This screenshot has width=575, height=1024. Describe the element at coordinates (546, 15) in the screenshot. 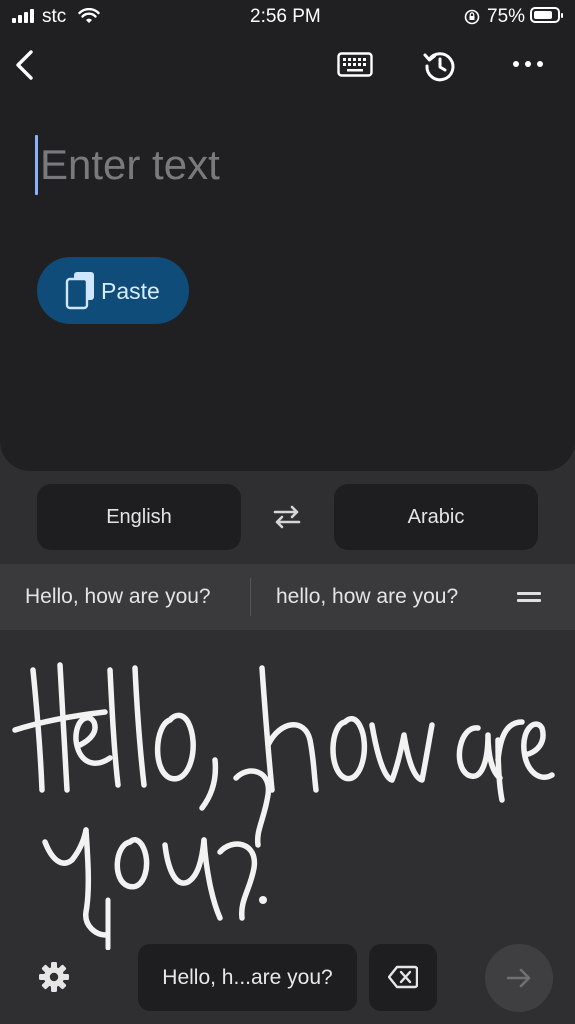

I see `battery-icon` at that location.